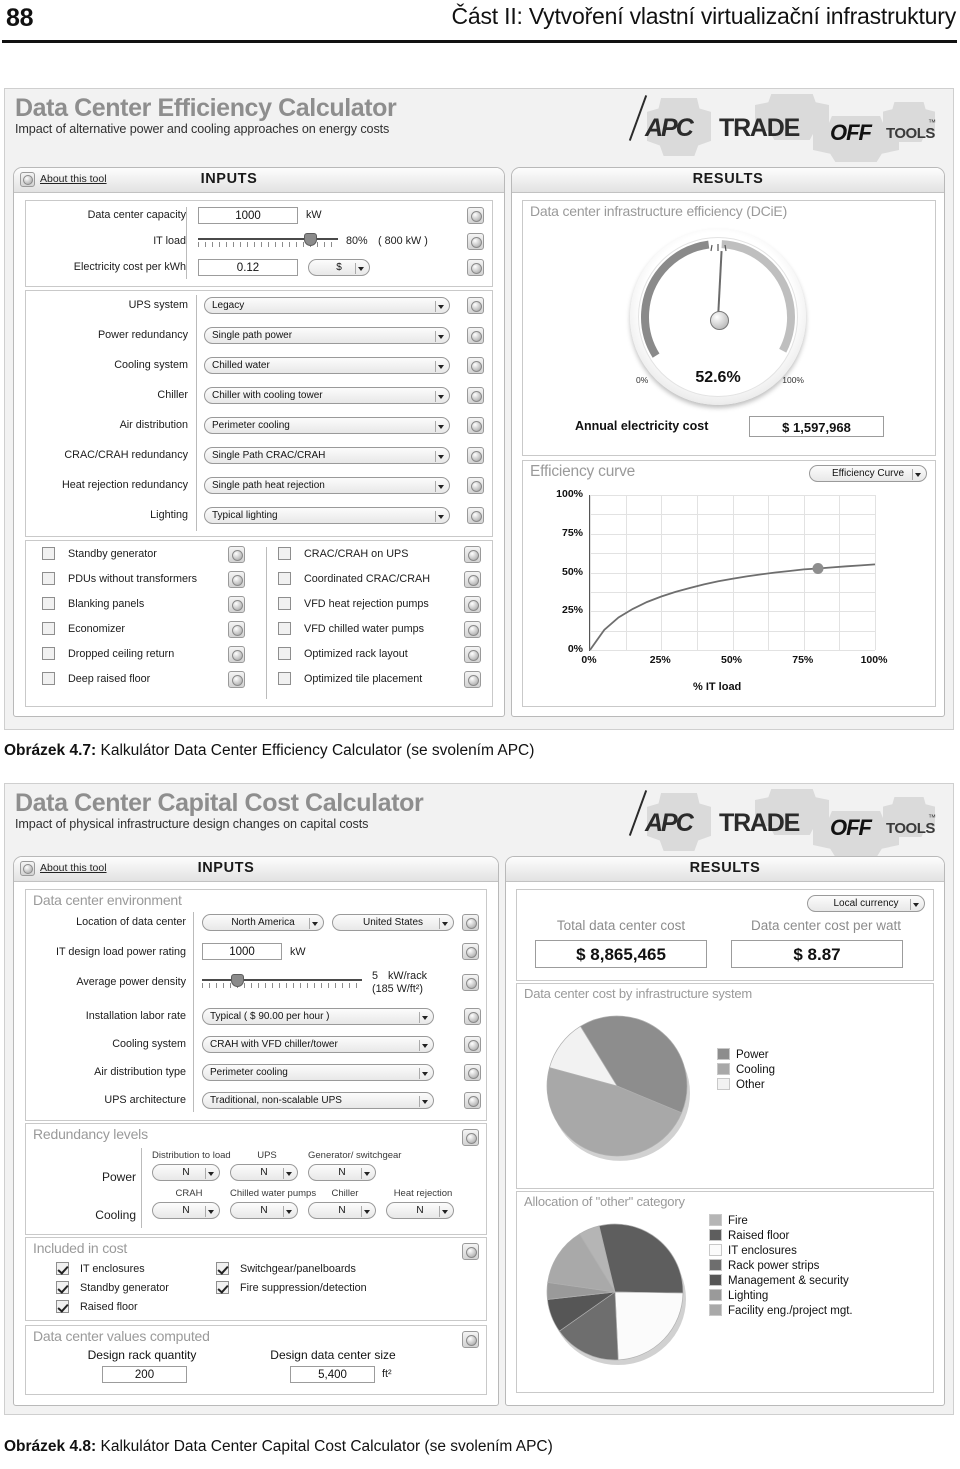 This screenshot has height=1469, width=960. I want to click on data-center-capacity-input: 1000, so click(248, 215).